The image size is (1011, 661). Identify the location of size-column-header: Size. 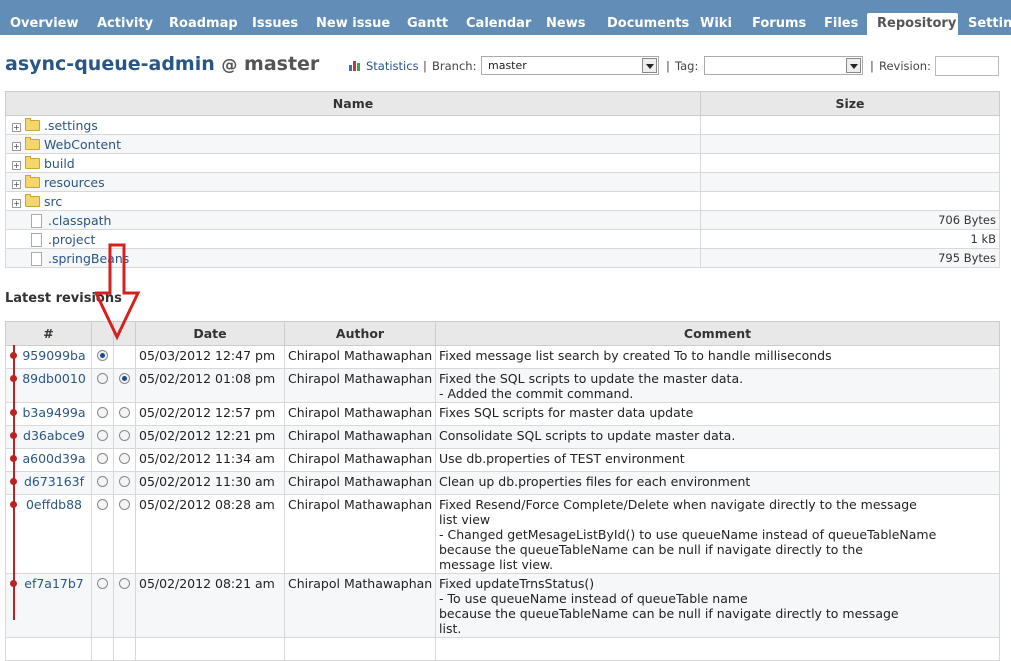
(850, 103).